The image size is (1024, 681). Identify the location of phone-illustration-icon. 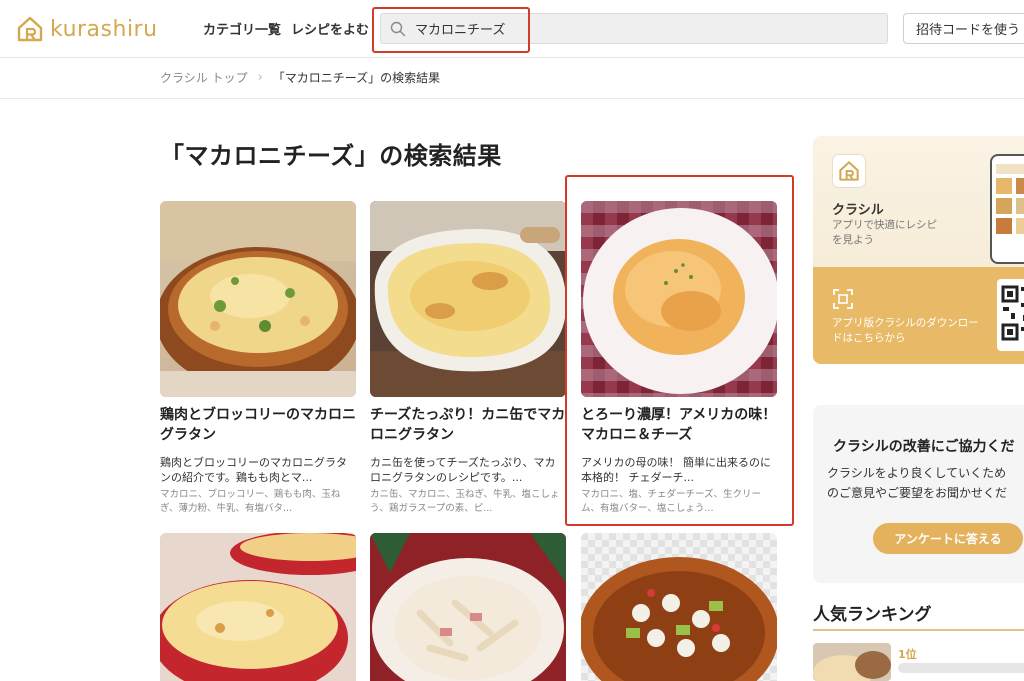
(1007, 209).